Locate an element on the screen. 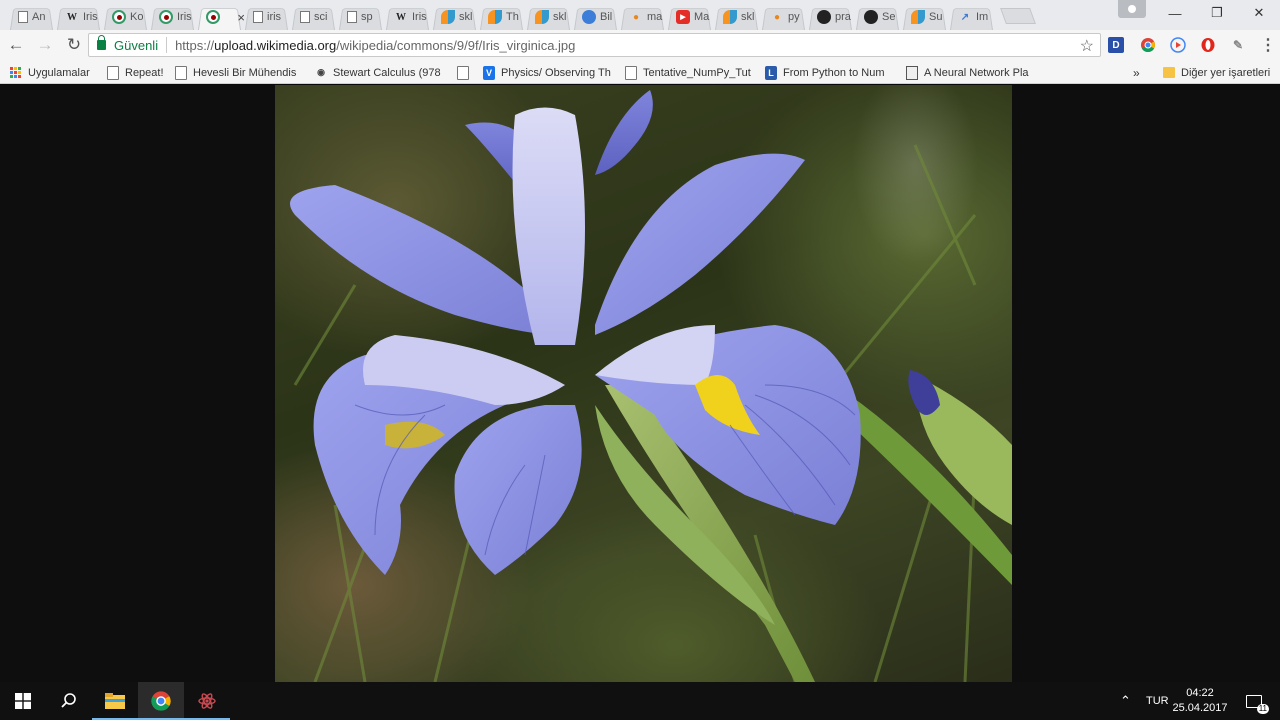 The width and height of the screenshot is (1280, 720). minimize-button: — is located at coordinates (1175, 13).